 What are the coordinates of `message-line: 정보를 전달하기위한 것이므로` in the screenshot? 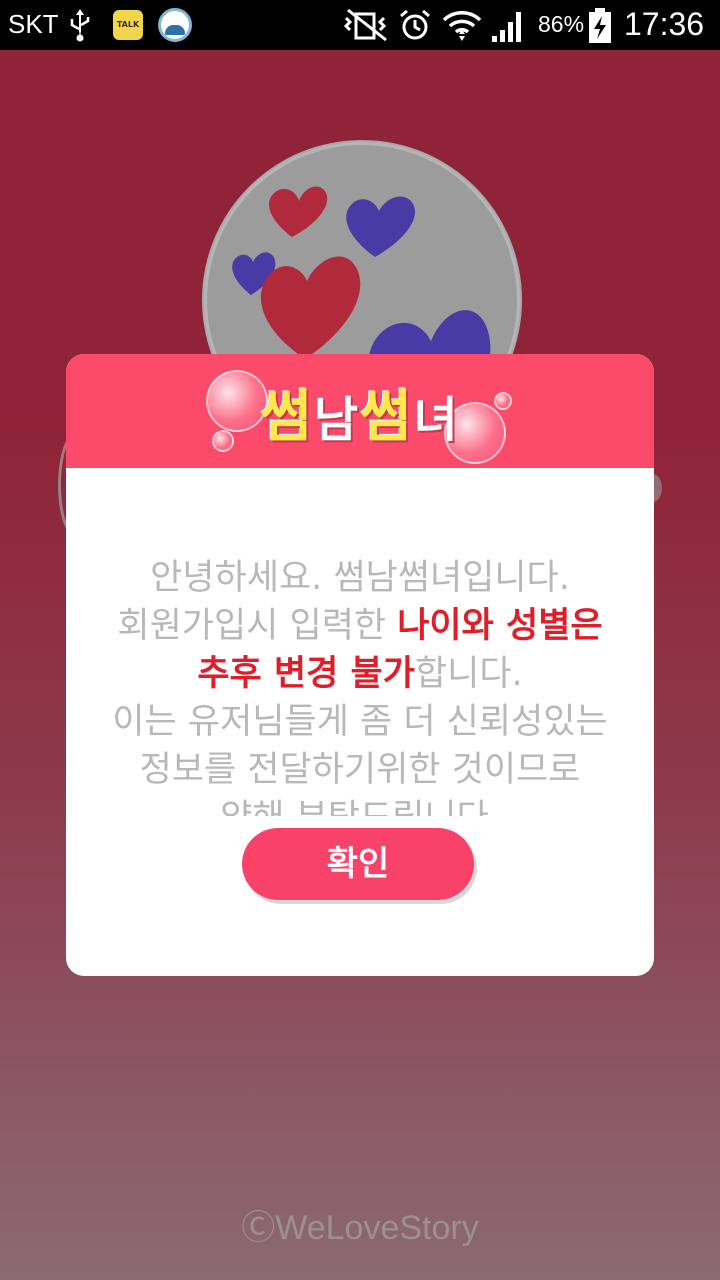 It's located at (360, 770).